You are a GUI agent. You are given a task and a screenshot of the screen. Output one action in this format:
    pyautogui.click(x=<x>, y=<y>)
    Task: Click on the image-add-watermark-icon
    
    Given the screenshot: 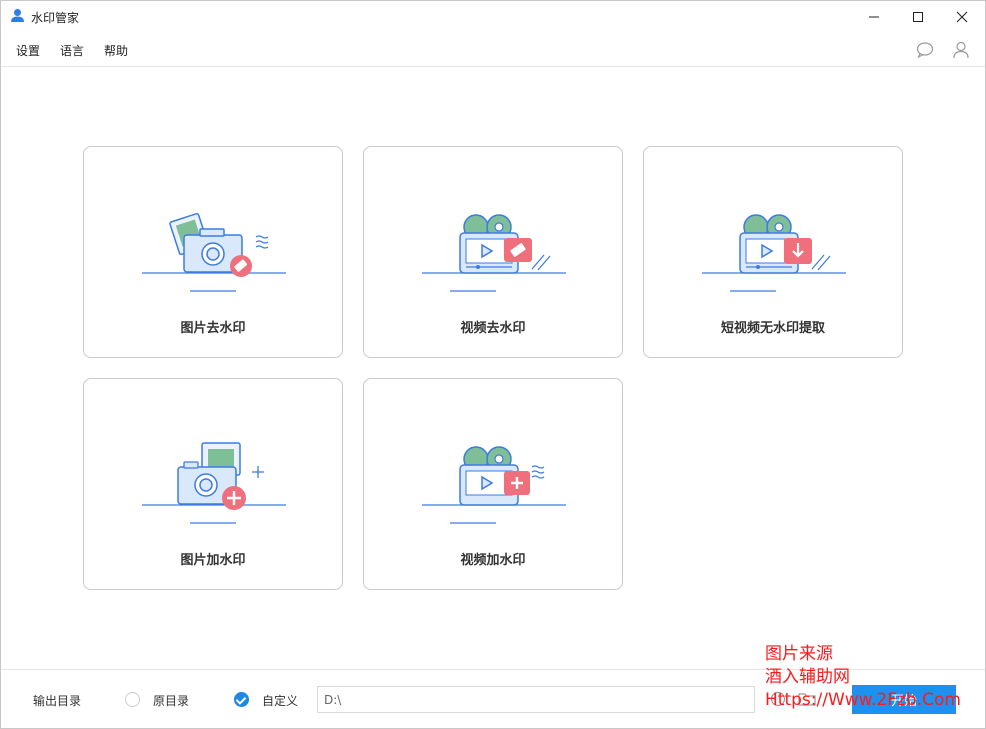 What is the action you would take?
    pyautogui.click(x=214, y=483)
    